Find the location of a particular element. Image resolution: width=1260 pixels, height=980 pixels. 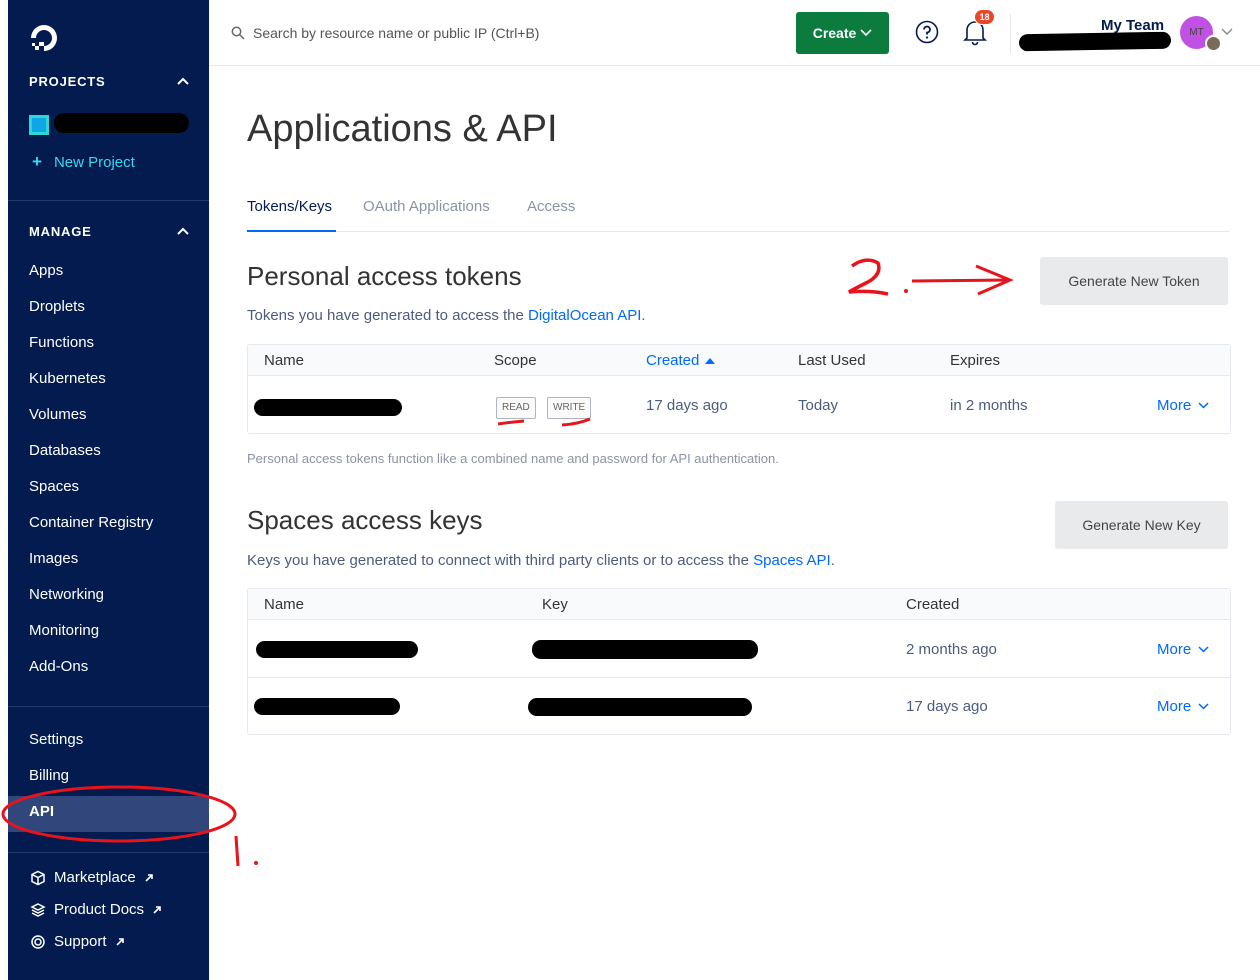

topbar-separator is located at coordinates (1010, 34).